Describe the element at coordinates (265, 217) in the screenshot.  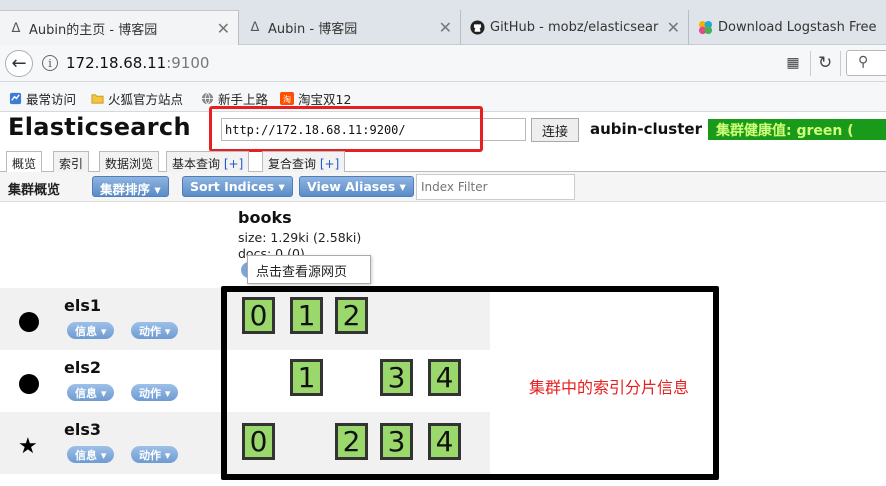
I see `index-name: books` at that location.